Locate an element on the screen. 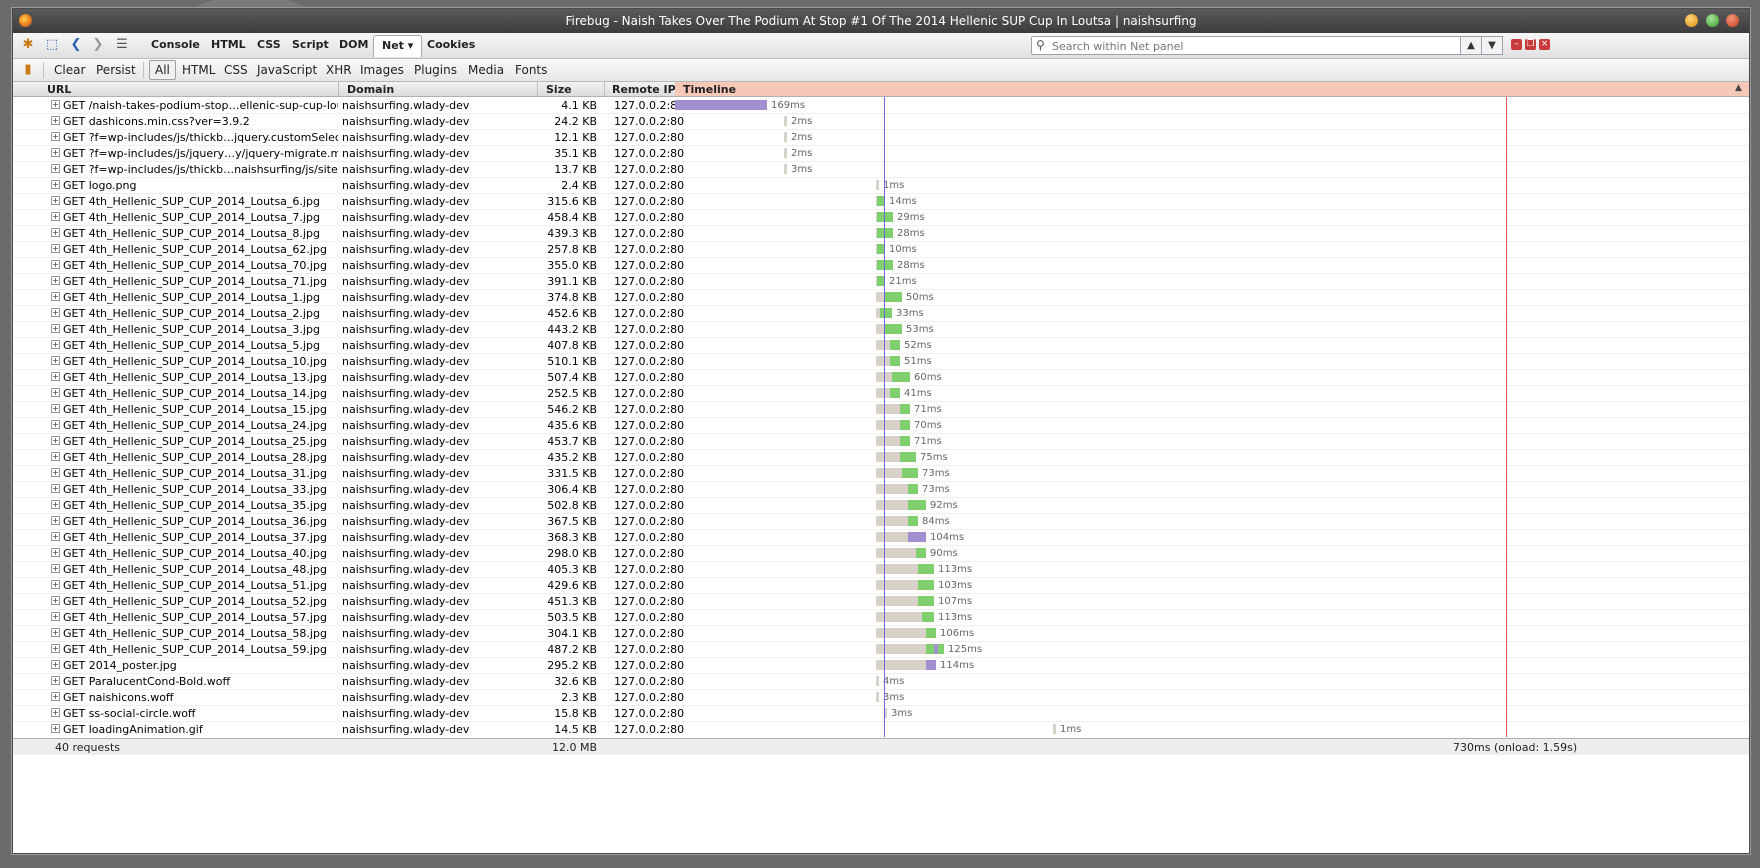  column-domain: Domain is located at coordinates (370, 89).